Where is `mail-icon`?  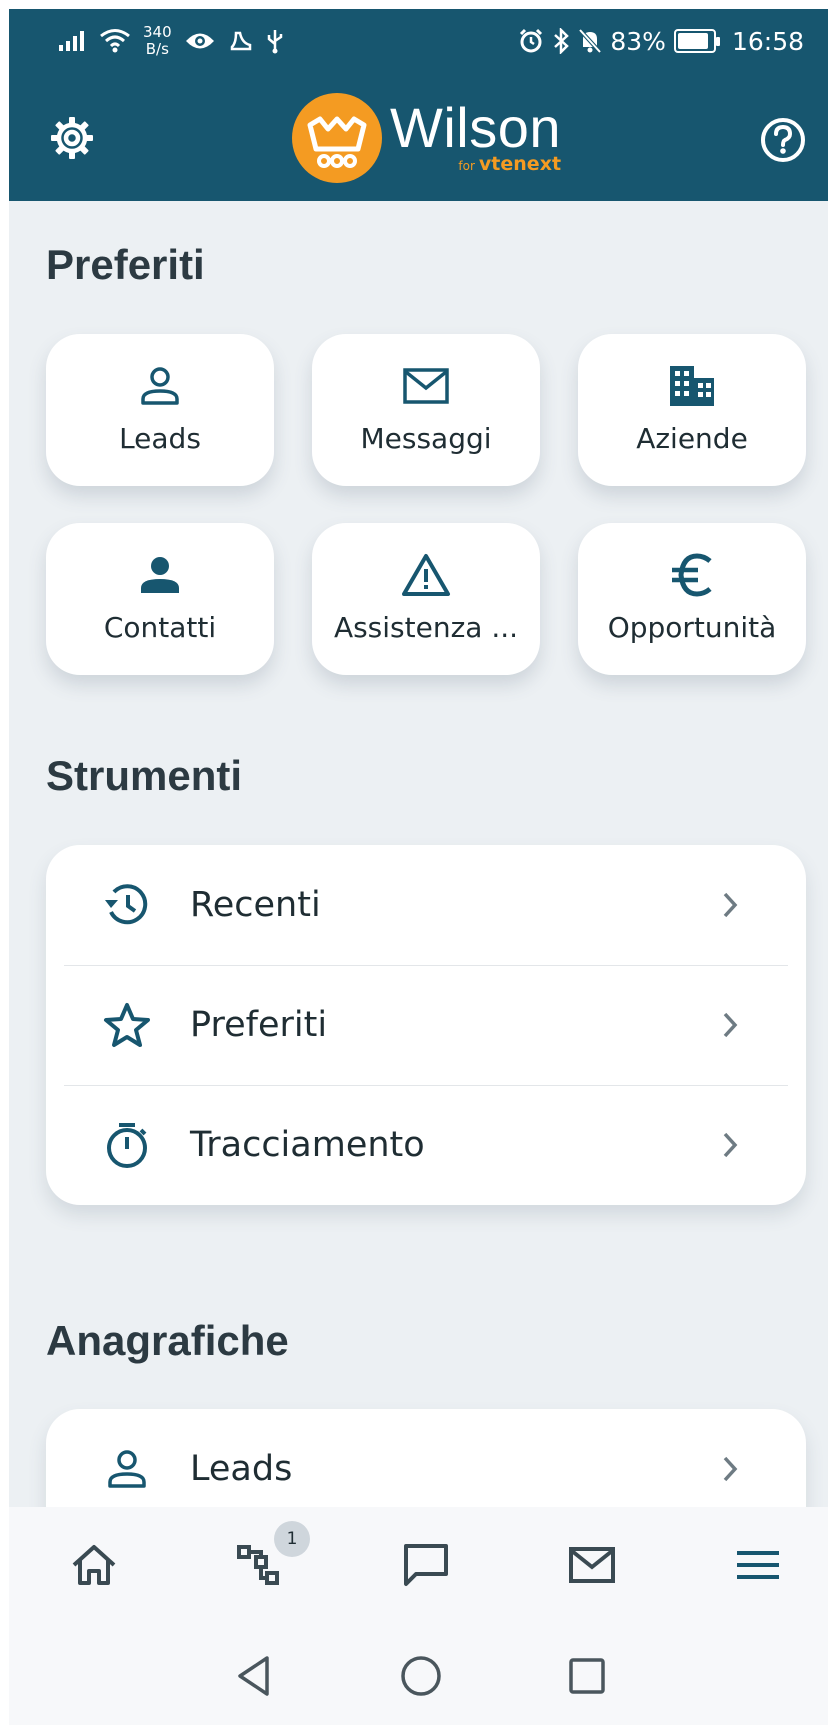
mail-icon is located at coordinates (592, 1565).